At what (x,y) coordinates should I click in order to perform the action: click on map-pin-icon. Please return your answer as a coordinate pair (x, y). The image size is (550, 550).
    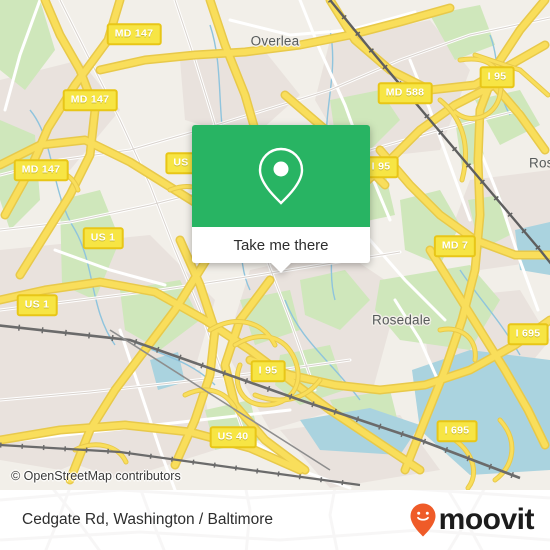
    Looking at the image, I should click on (281, 176).